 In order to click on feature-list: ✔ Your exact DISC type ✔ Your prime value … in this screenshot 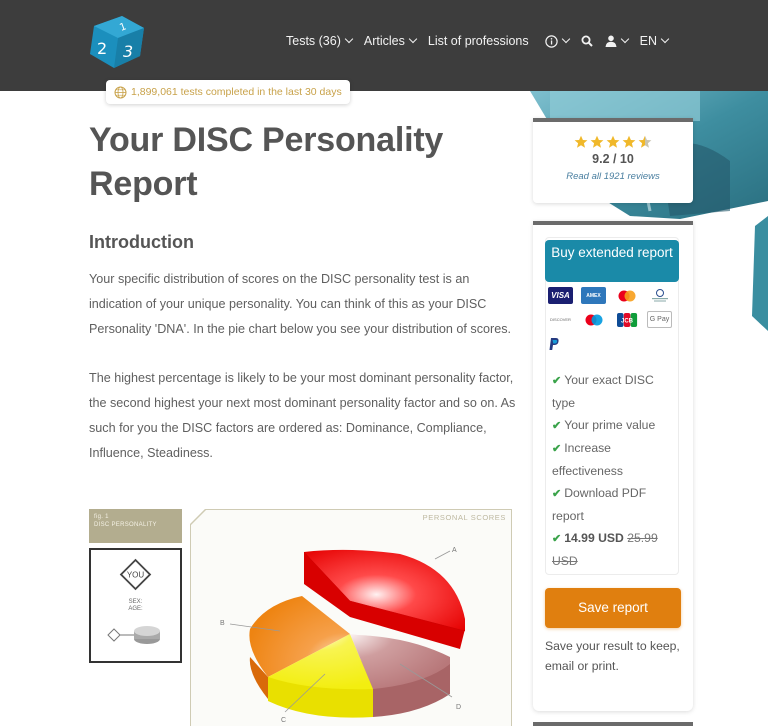, I will do `click(614, 470)`.